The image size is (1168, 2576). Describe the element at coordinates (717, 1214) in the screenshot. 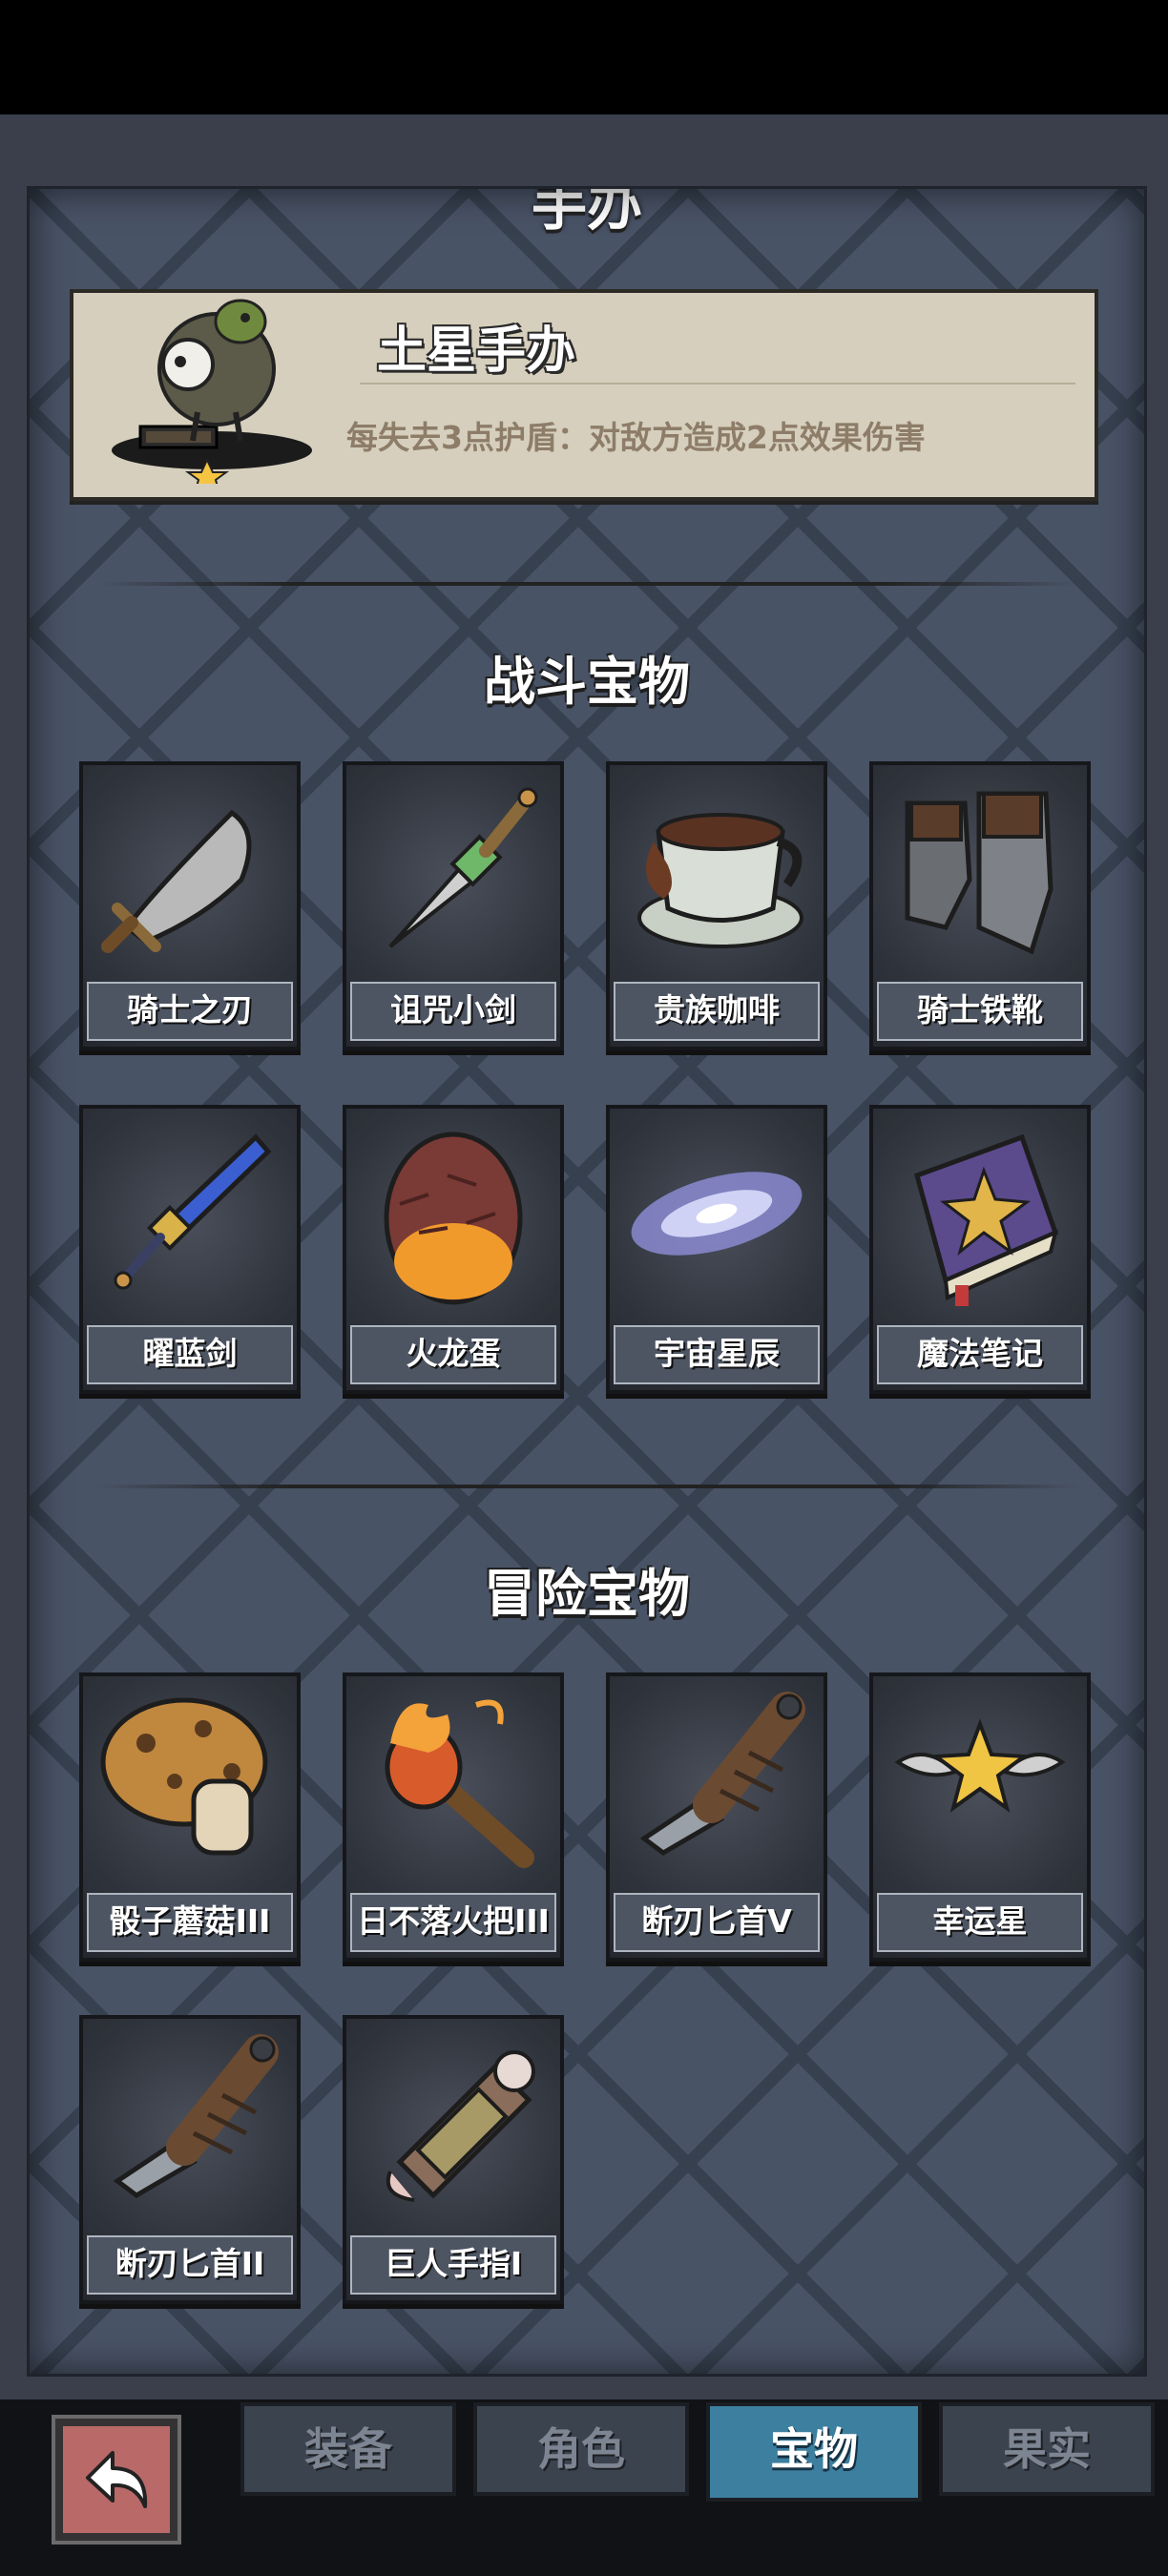

I see `galaxy-icon` at that location.